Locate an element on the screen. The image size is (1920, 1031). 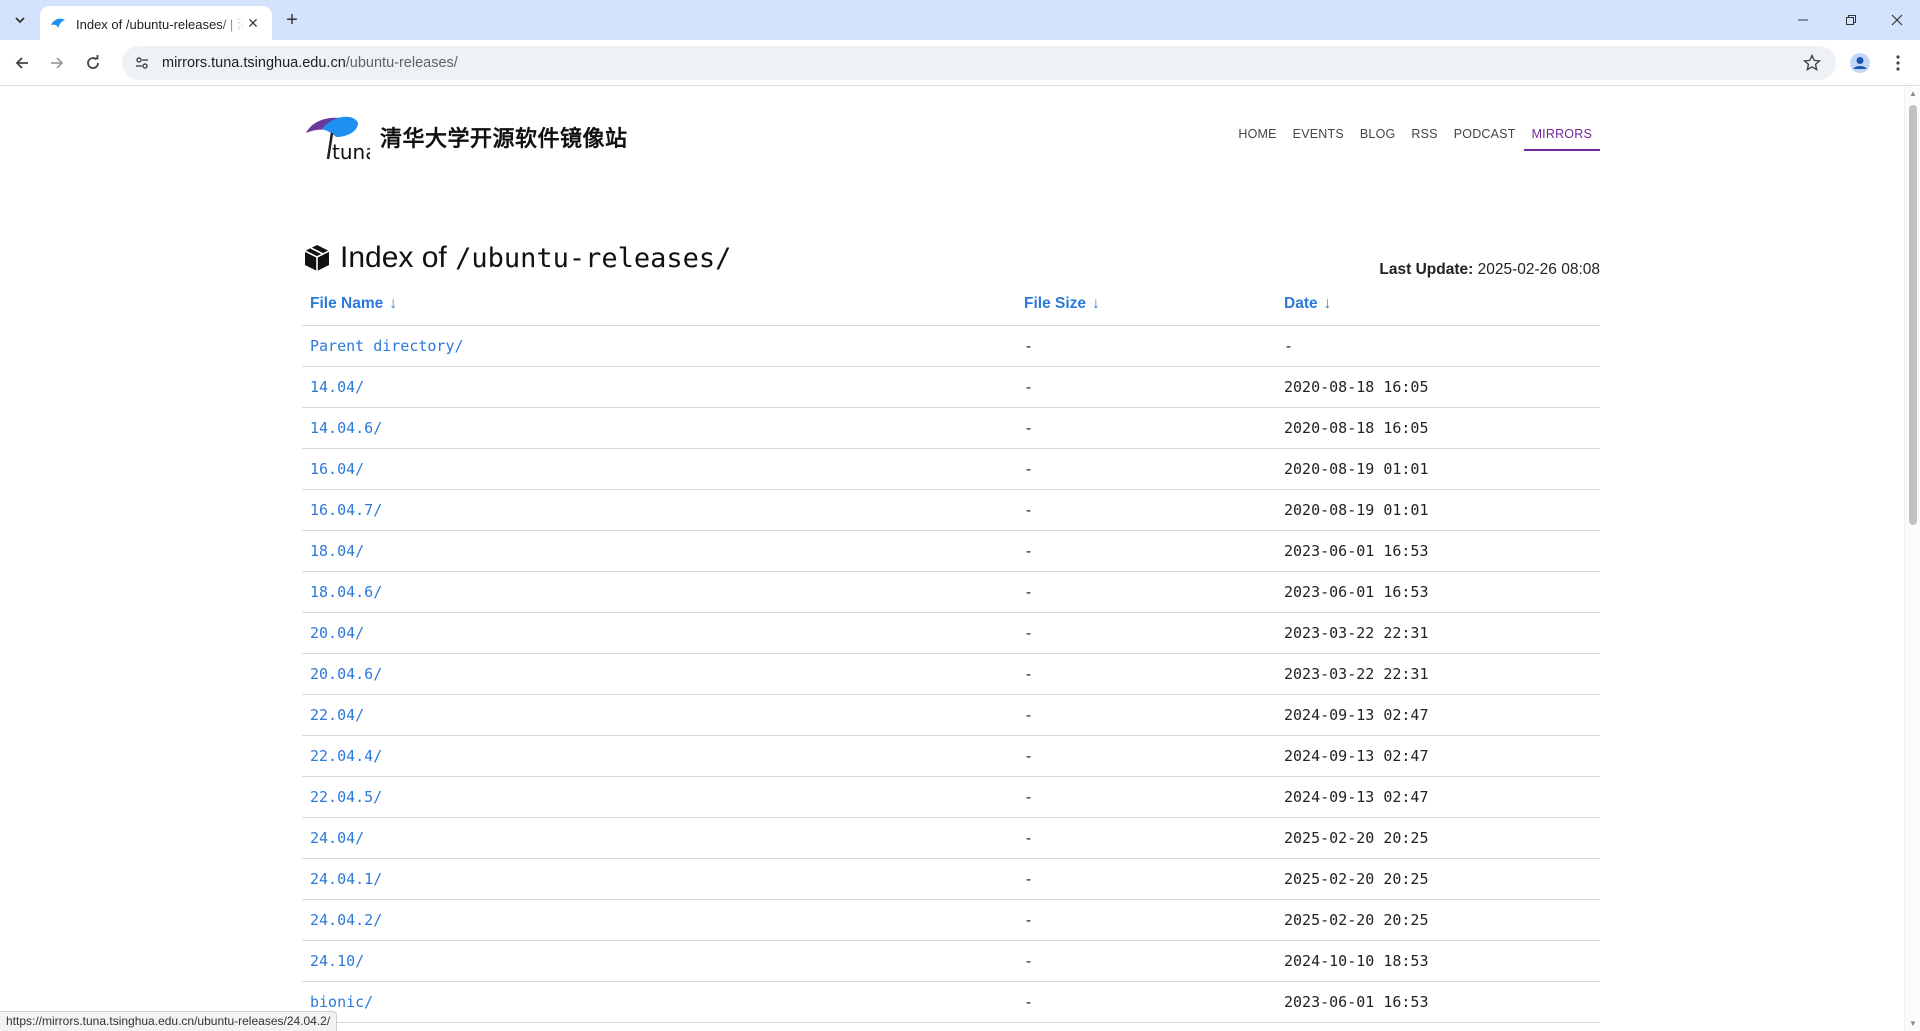
site-logo: tuna 清华大学开源软件镜像站 is located at coordinates (465, 137).